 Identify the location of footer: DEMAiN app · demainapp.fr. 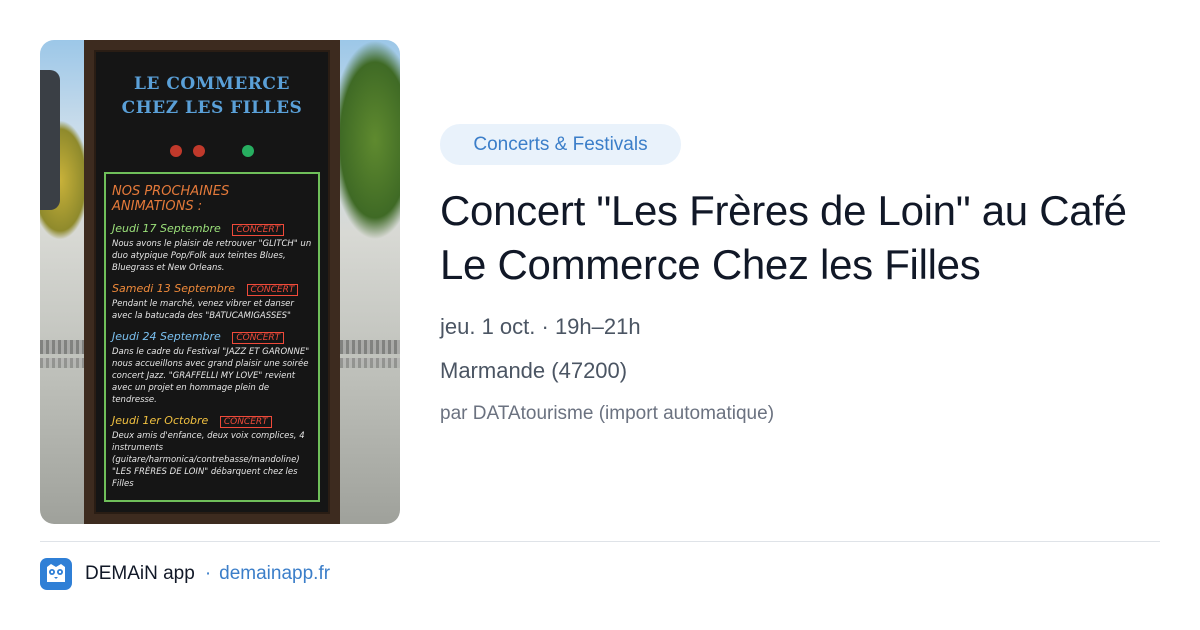
(185, 574).